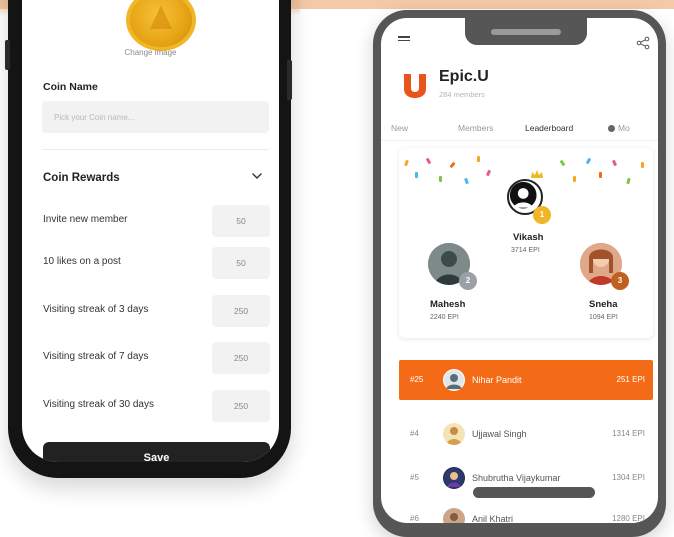 The image size is (674, 537). What do you see at coordinates (257, 176) in the screenshot?
I see `chevron-down-icon` at bounding box center [257, 176].